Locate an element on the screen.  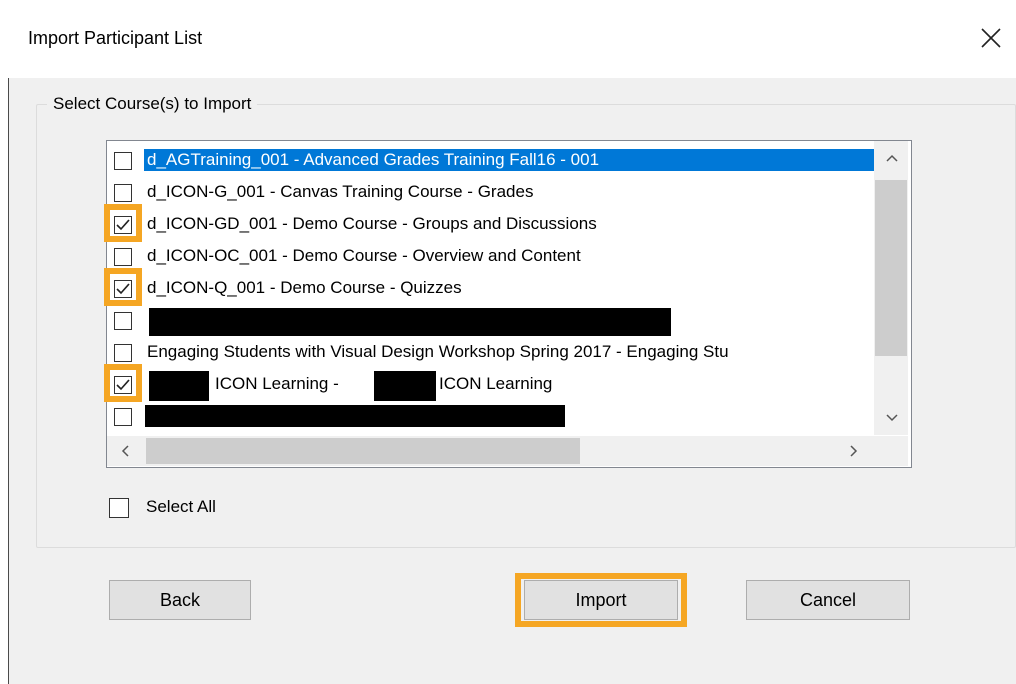
scroll-corner is located at coordinates (891, 451).